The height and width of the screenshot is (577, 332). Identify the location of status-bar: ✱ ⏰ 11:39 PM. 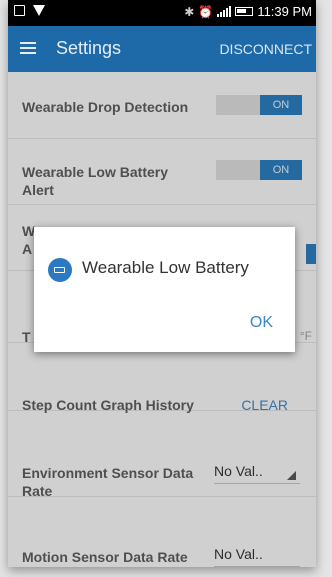
(162, 13).